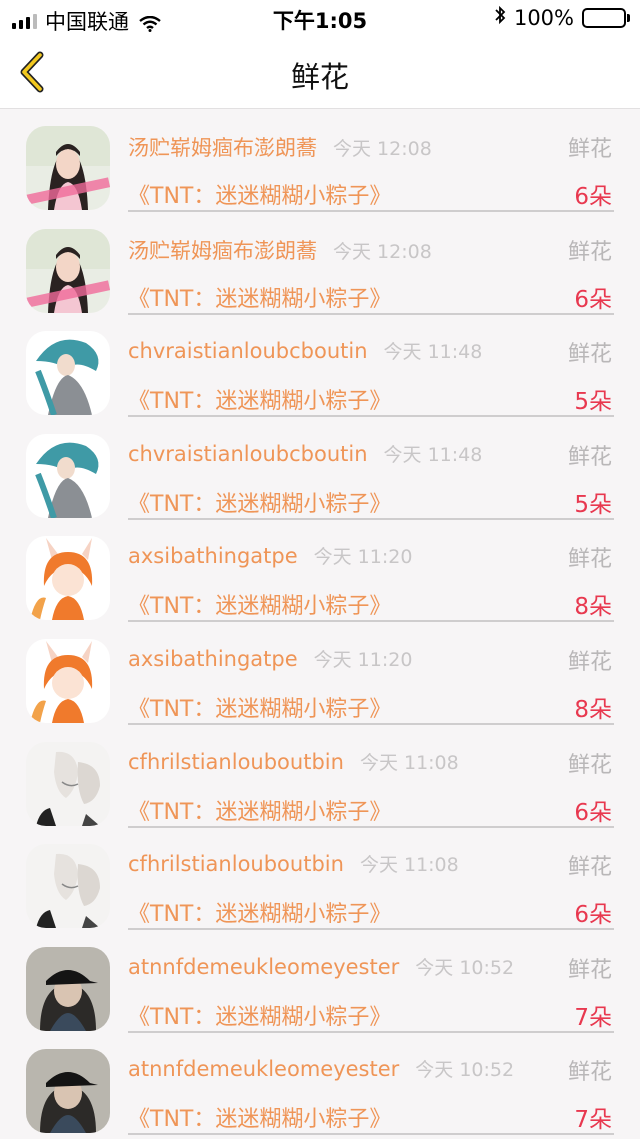  I want to click on battery-icon, so click(604, 17).